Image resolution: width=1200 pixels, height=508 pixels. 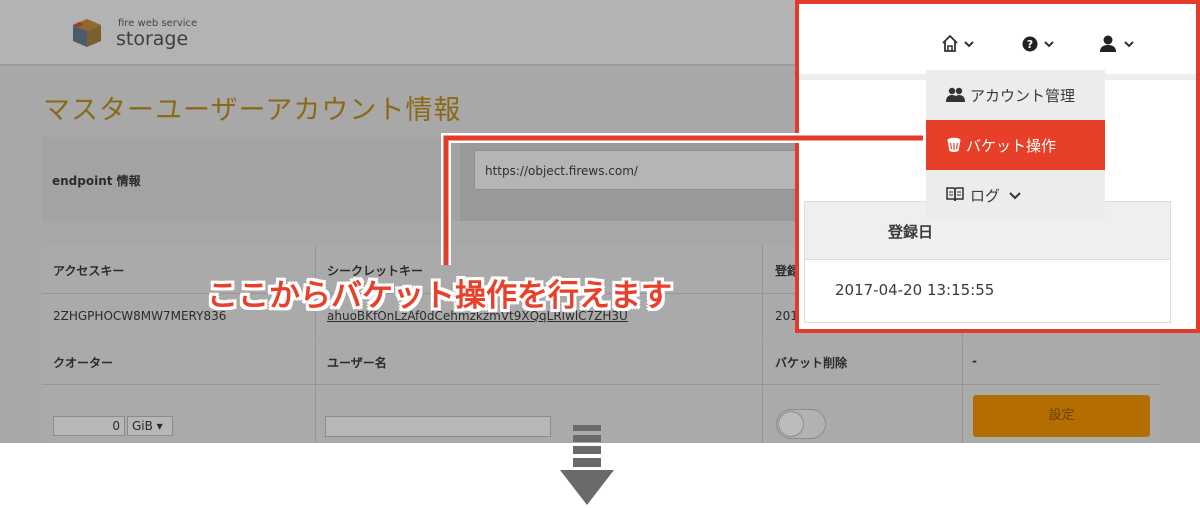 I want to click on menu-item-label: バケット操作, so click(x=1011, y=146).